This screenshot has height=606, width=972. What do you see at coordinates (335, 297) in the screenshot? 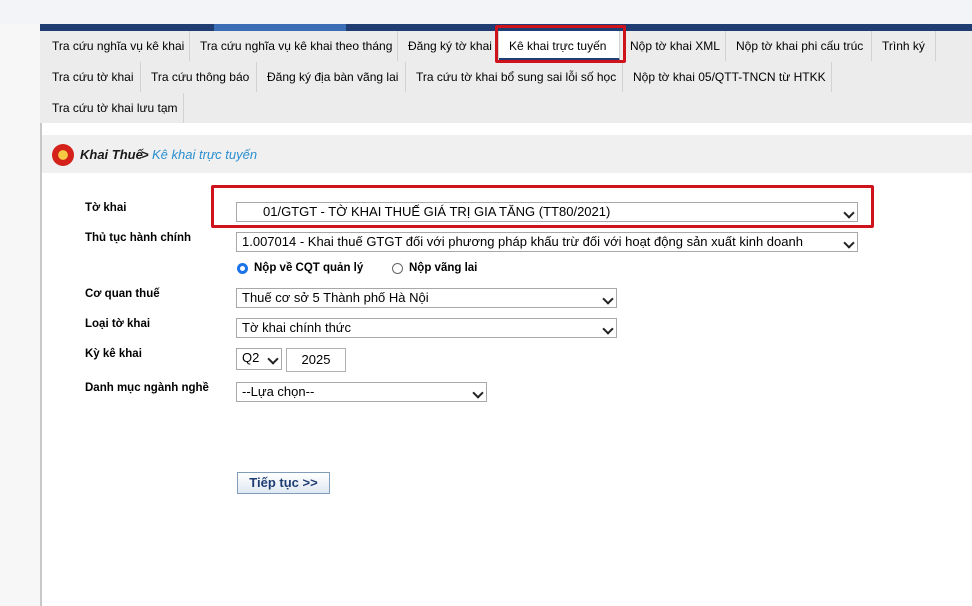
I see `co-quan-value: Thuế cơ sở 5 Thành phố Hà Nội` at bounding box center [335, 297].